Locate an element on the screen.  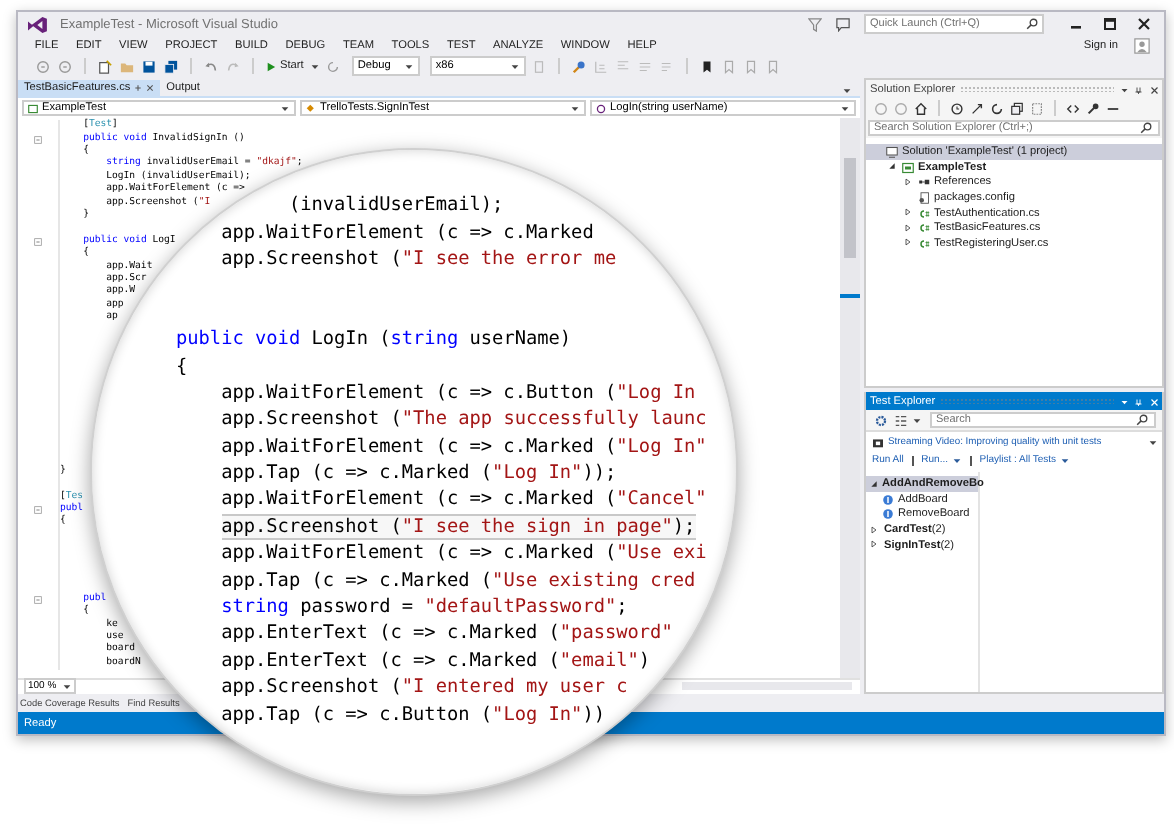
sync-icon is located at coordinates (977, 108).